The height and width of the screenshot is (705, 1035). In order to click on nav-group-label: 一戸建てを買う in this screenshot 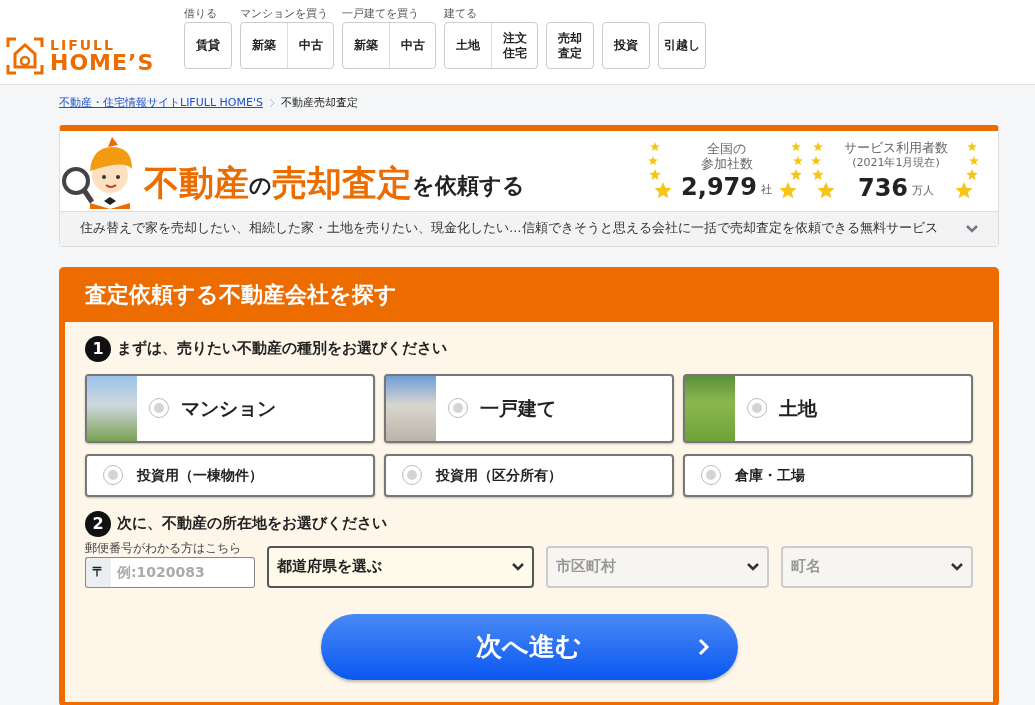, I will do `click(381, 14)`.